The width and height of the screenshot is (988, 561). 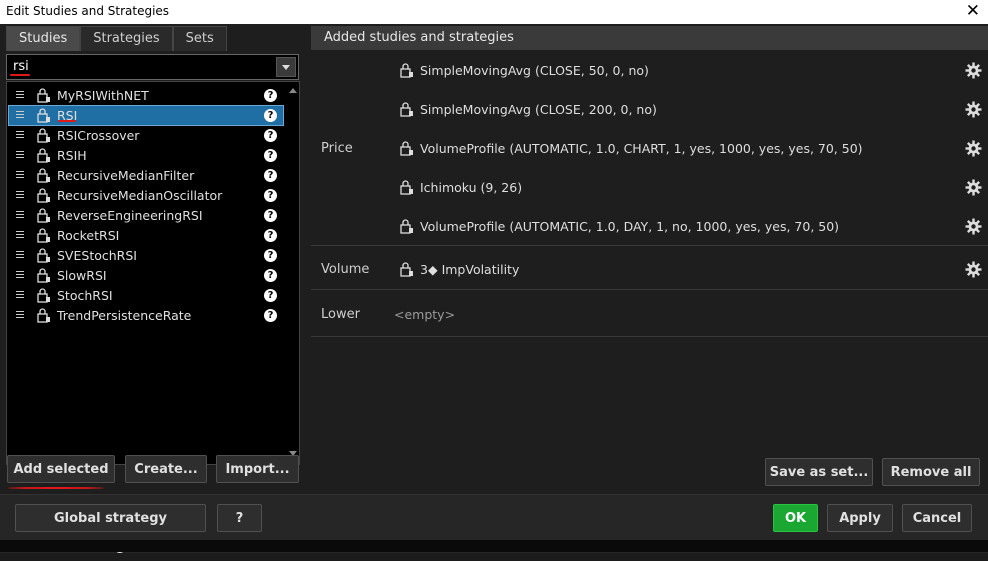 What do you see at coordinates (973, 11) in the screenshot?
I see `close-icon: ✕` at bounding box center [973, 11].